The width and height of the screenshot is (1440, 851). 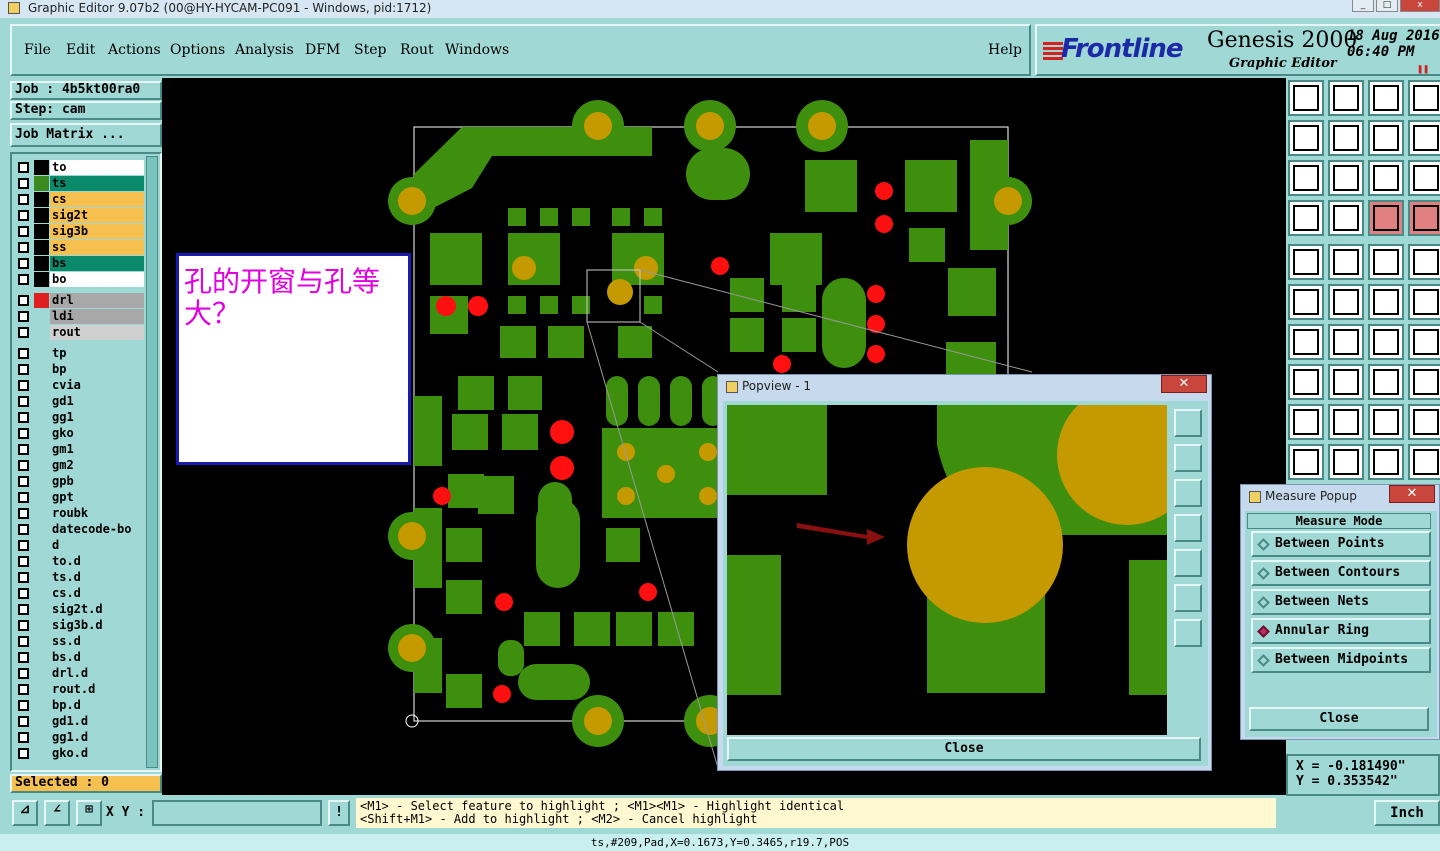 I want to click on measure-option: Between Points, so click(x=1341, y=544).